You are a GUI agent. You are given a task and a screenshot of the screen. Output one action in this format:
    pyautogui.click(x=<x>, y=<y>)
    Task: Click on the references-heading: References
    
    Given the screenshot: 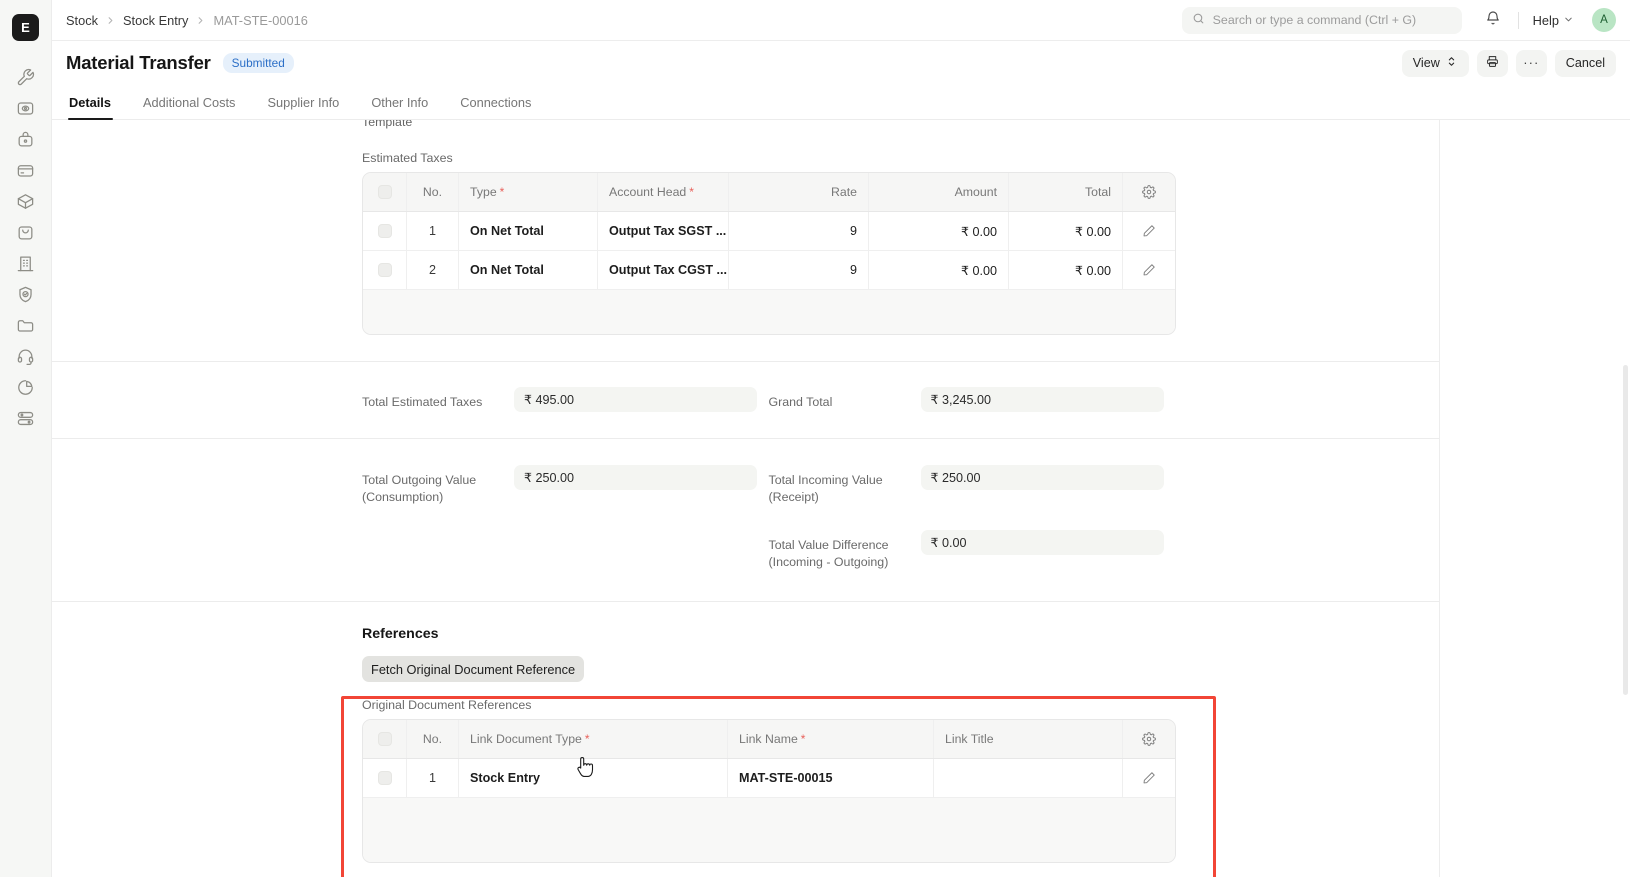 What is the action you would take?
    pyautogui.click(x=400, y=634)
    